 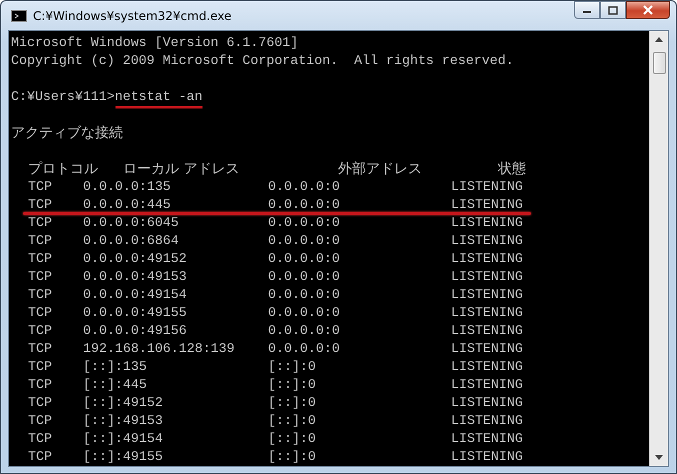 What do you see at coordinates (659, 39) in the screenshot?
I see `scroll-up-arrow-icon` at bounding box center [659, 39].